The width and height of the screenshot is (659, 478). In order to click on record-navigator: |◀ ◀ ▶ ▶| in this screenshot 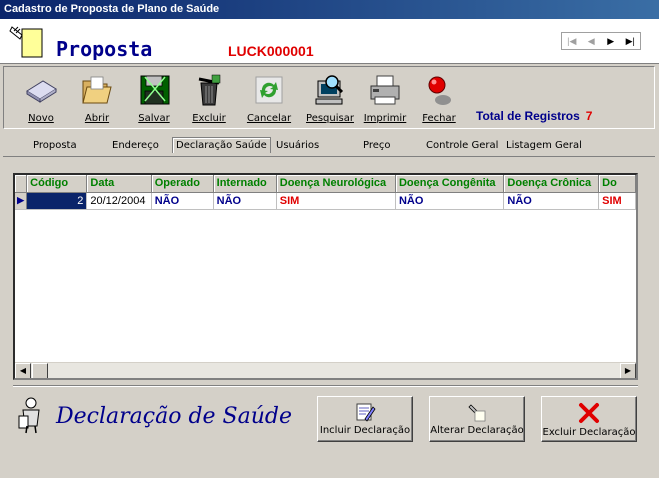, I will do `click(601, 41)`.